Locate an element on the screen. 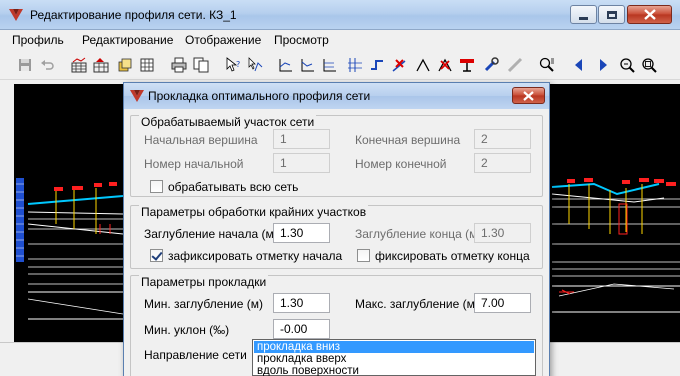 Image resolution: width=680 pixels, height=376 pixels. menu-display: Отображение is located at coordinates (223, 40).